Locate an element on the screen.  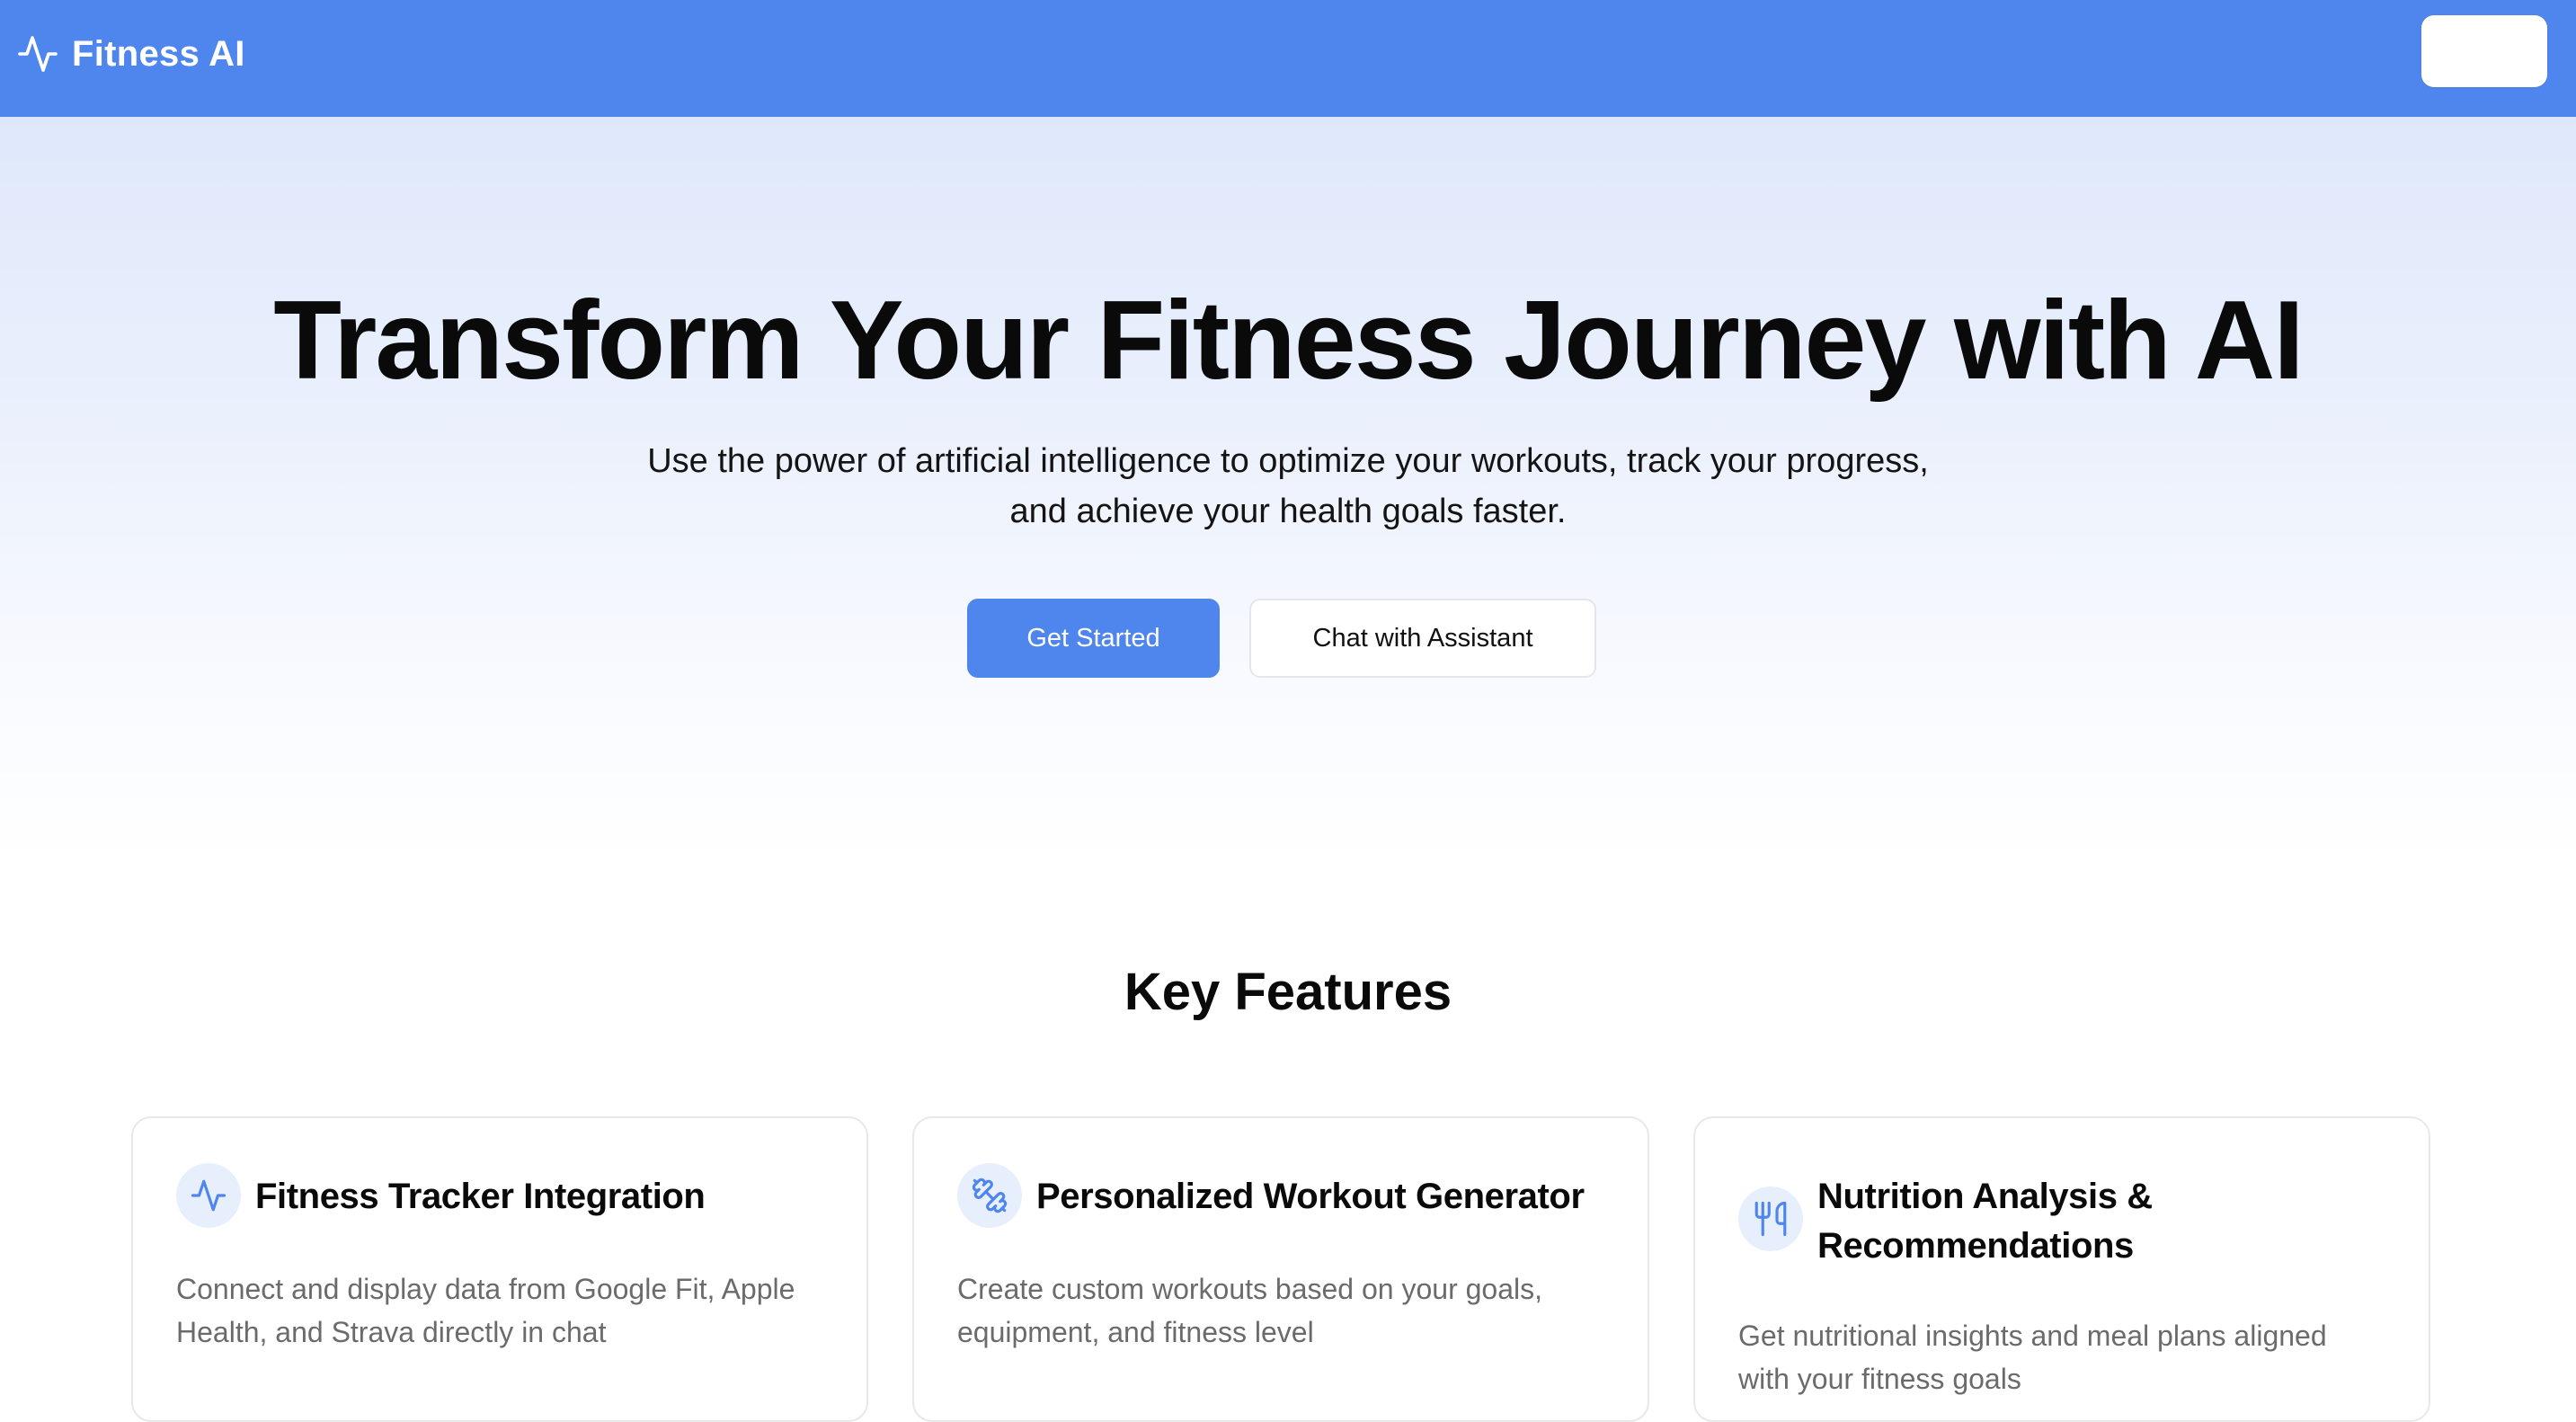
feature-card-description-line: Health, and Strava directly in chat is located at coordinates (391, 1332).